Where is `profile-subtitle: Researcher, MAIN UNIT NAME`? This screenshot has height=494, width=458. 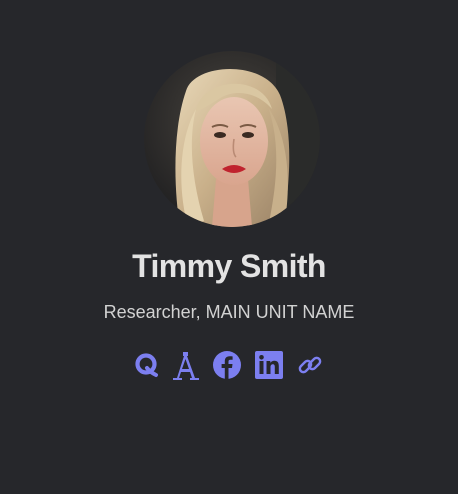
profile-subtitle: Researcher, MAIN UNIT NAME is located at coordinates (229, 312).